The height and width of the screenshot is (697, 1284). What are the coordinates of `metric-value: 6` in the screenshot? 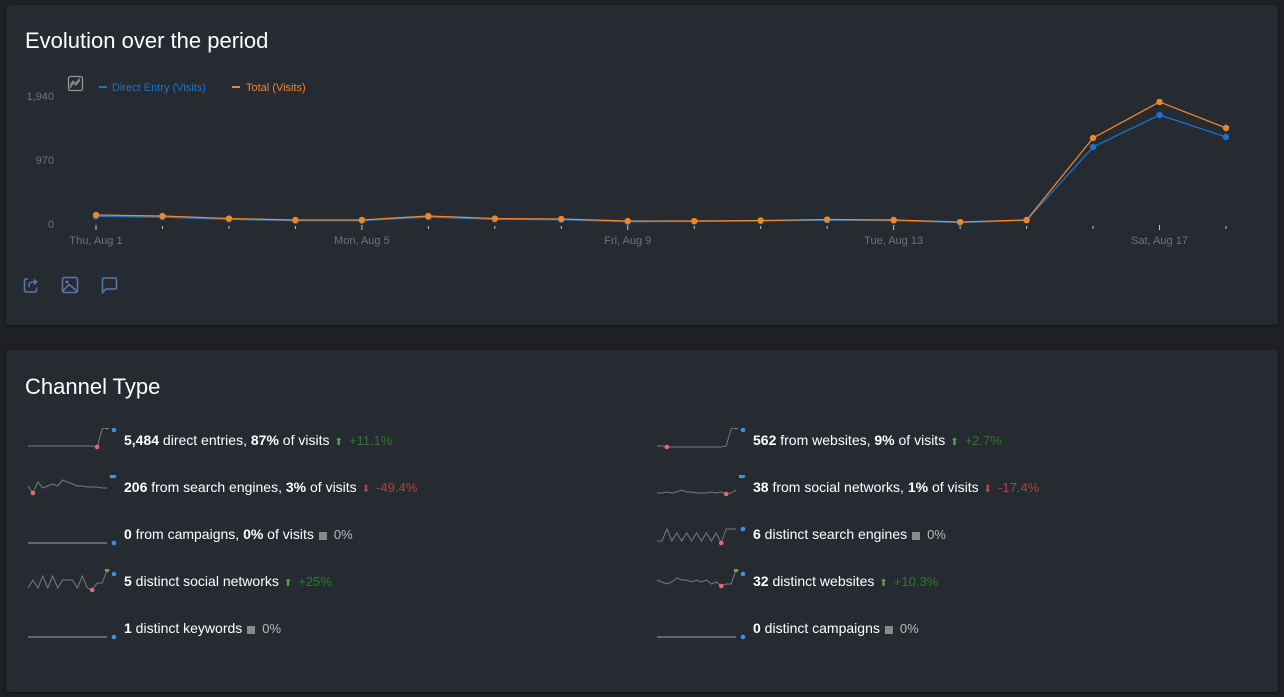 It's located at (757, 534).